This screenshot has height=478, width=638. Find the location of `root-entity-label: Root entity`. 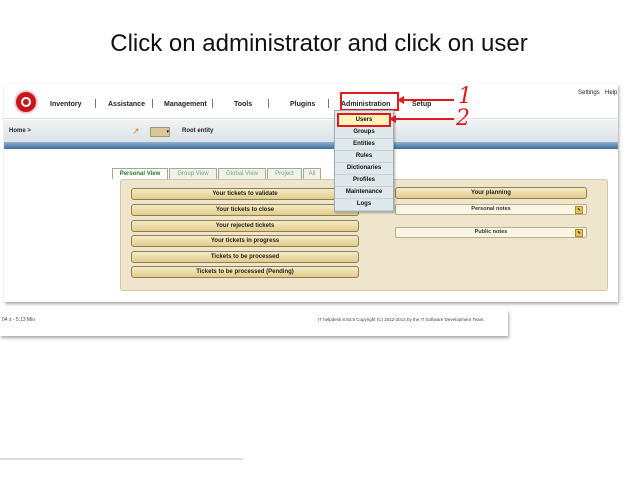

root-entity-label: Root entity is located at coordinates (197, 131).